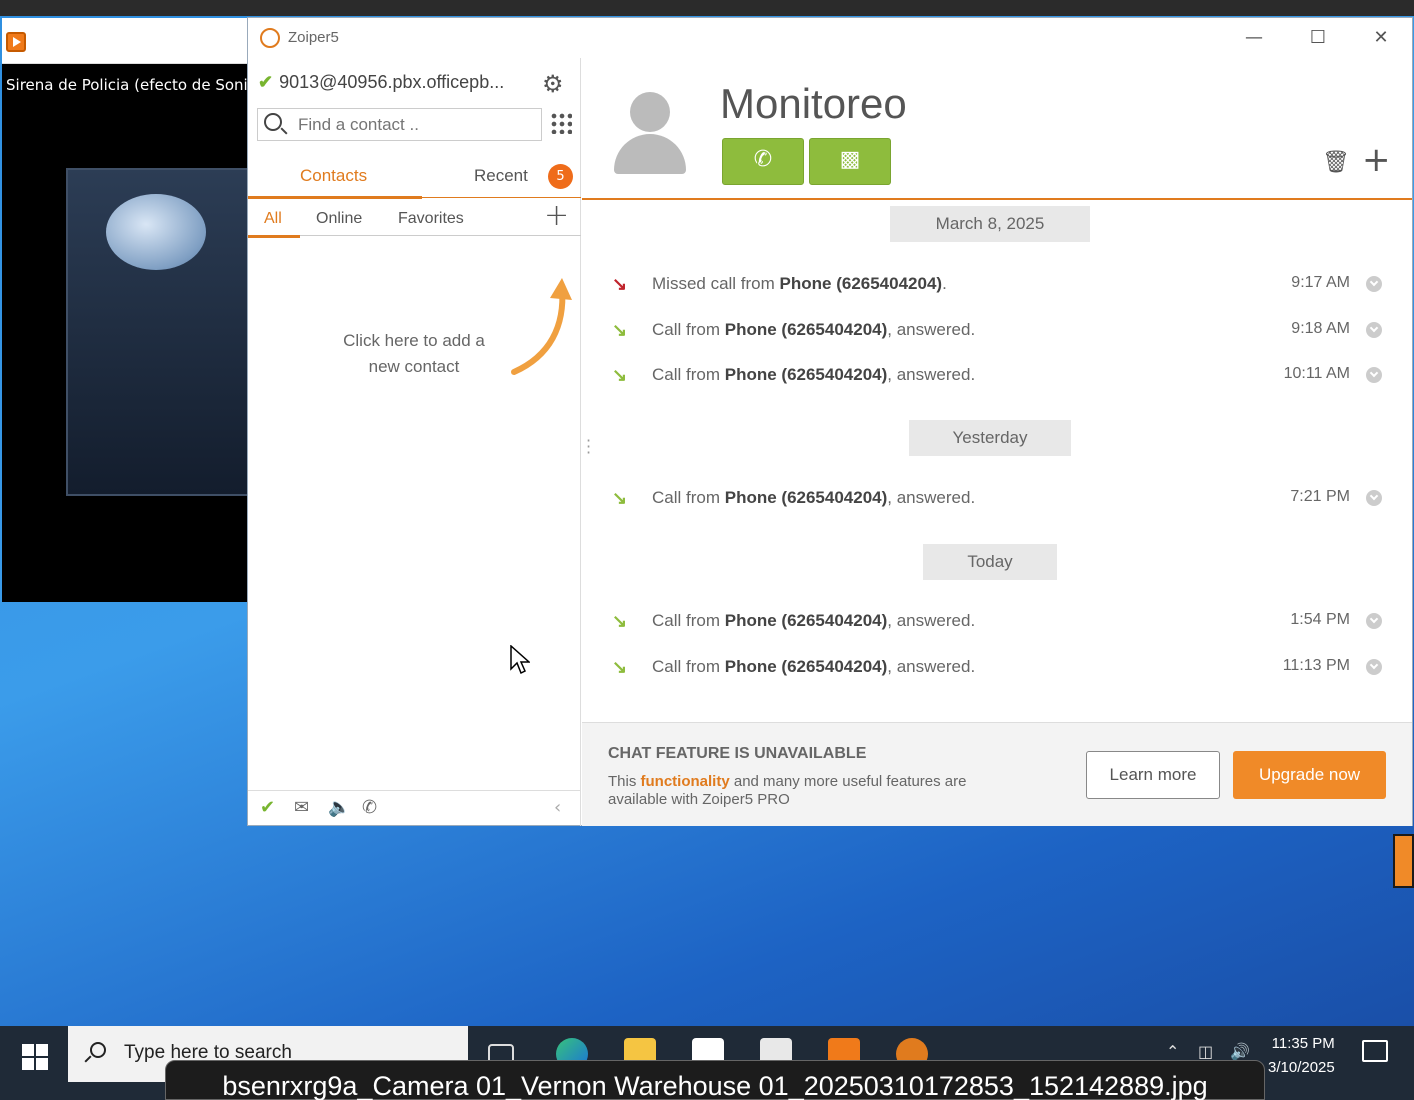  I want to click on tray-chevron-icon: ⌃, so click(1172, 1051).